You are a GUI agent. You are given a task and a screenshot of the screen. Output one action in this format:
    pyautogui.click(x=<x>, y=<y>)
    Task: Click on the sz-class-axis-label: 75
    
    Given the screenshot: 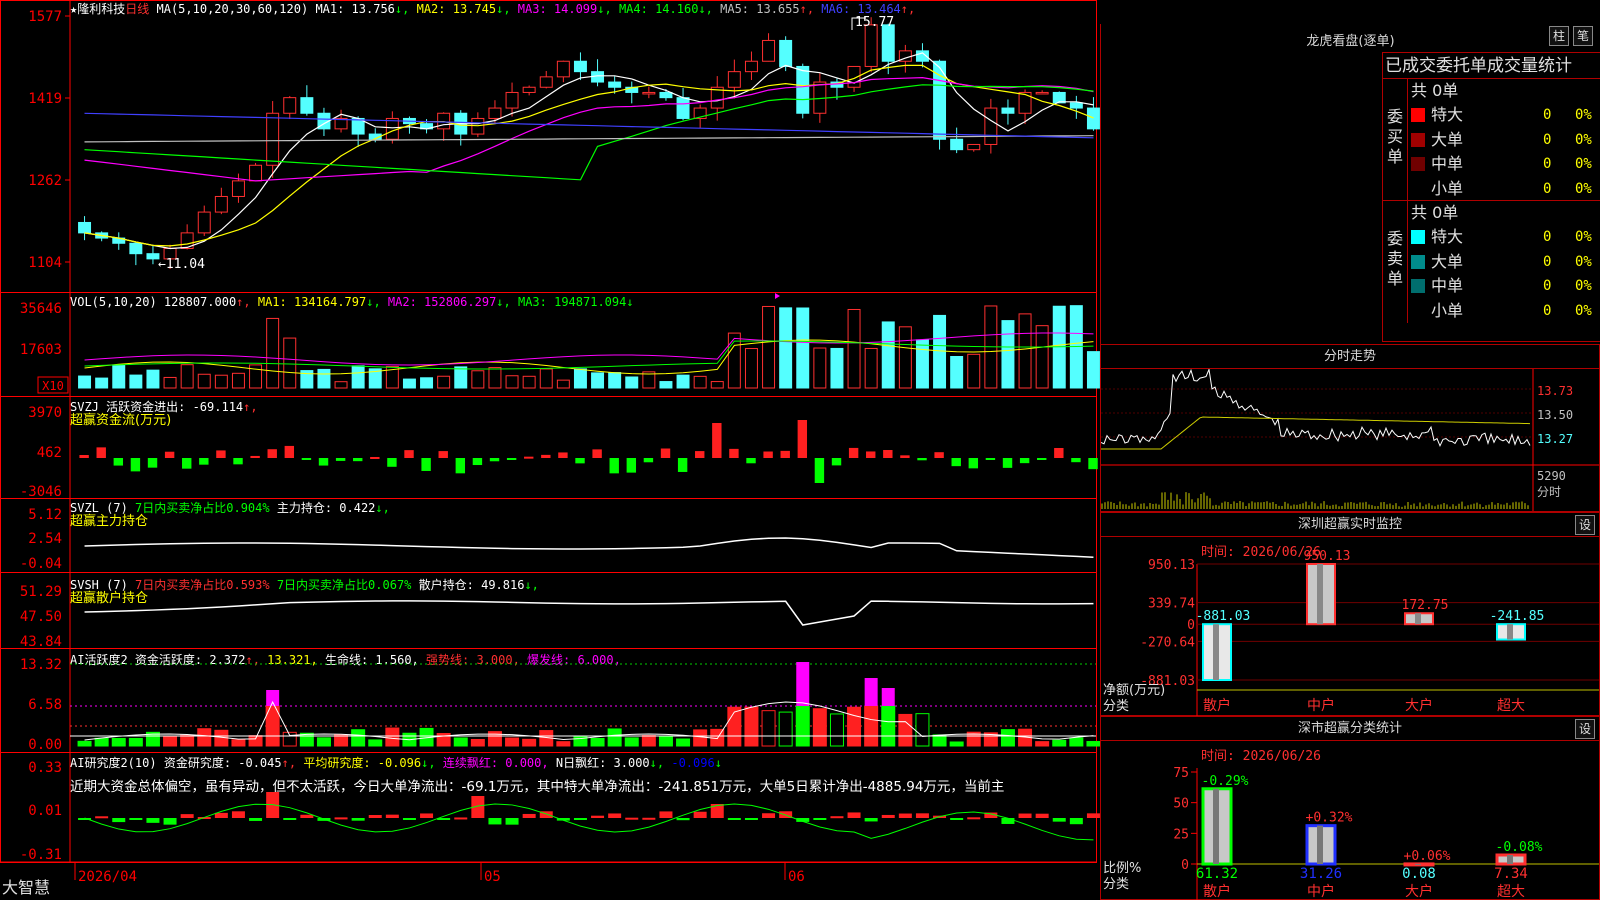 What is the action you would take?
    pyautogui.click(x=1181, y=773)
    